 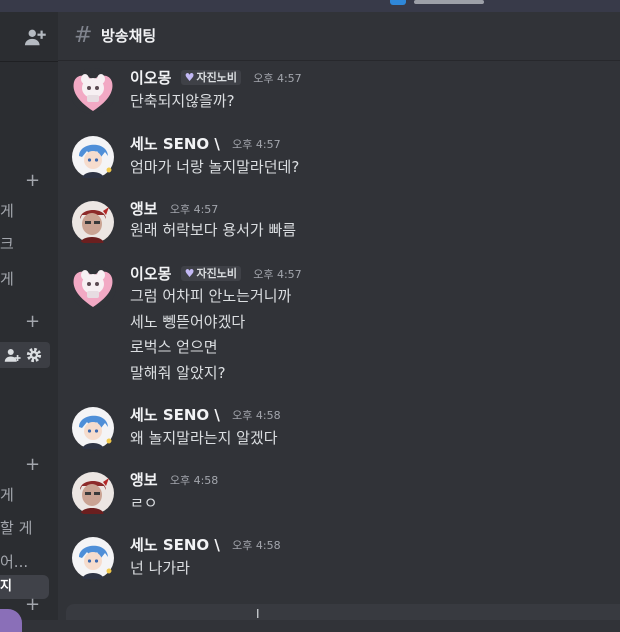 What do you see at coordinates (35, 37) in the screenshot?
I see `invite-members-icon` at bounding box center [35, 37].